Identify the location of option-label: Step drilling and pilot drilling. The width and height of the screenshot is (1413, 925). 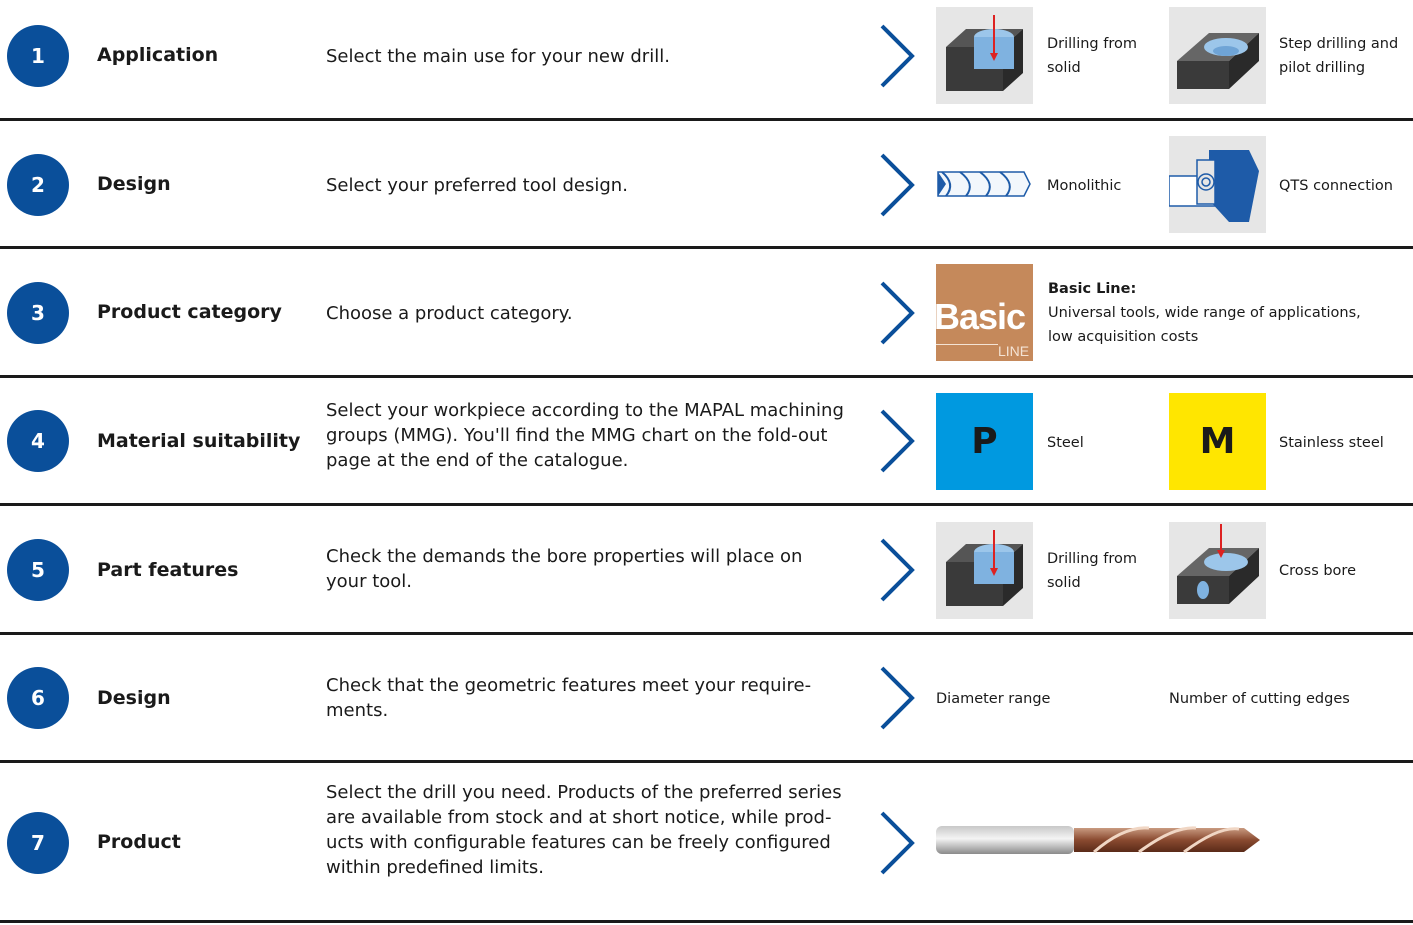
(1339, 56).